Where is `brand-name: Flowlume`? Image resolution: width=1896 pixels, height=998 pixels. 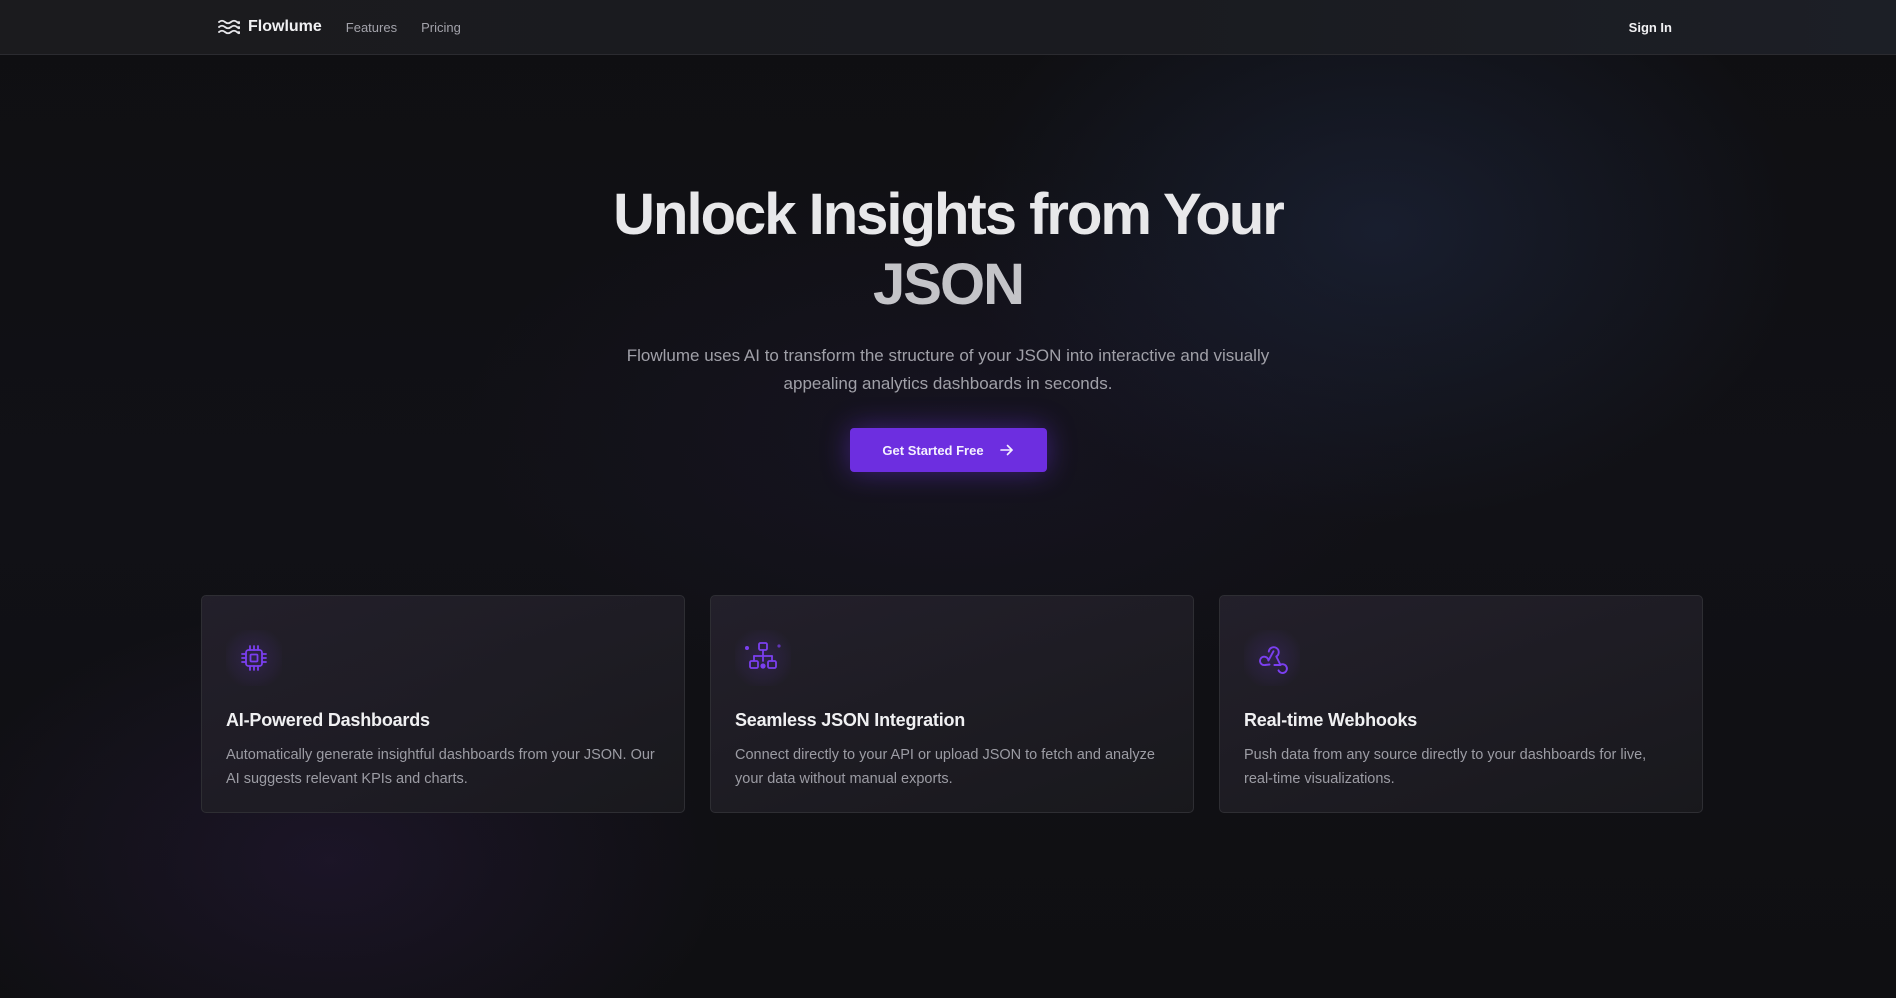 brand-name: Flowlume is located at coordinates (285, 26).